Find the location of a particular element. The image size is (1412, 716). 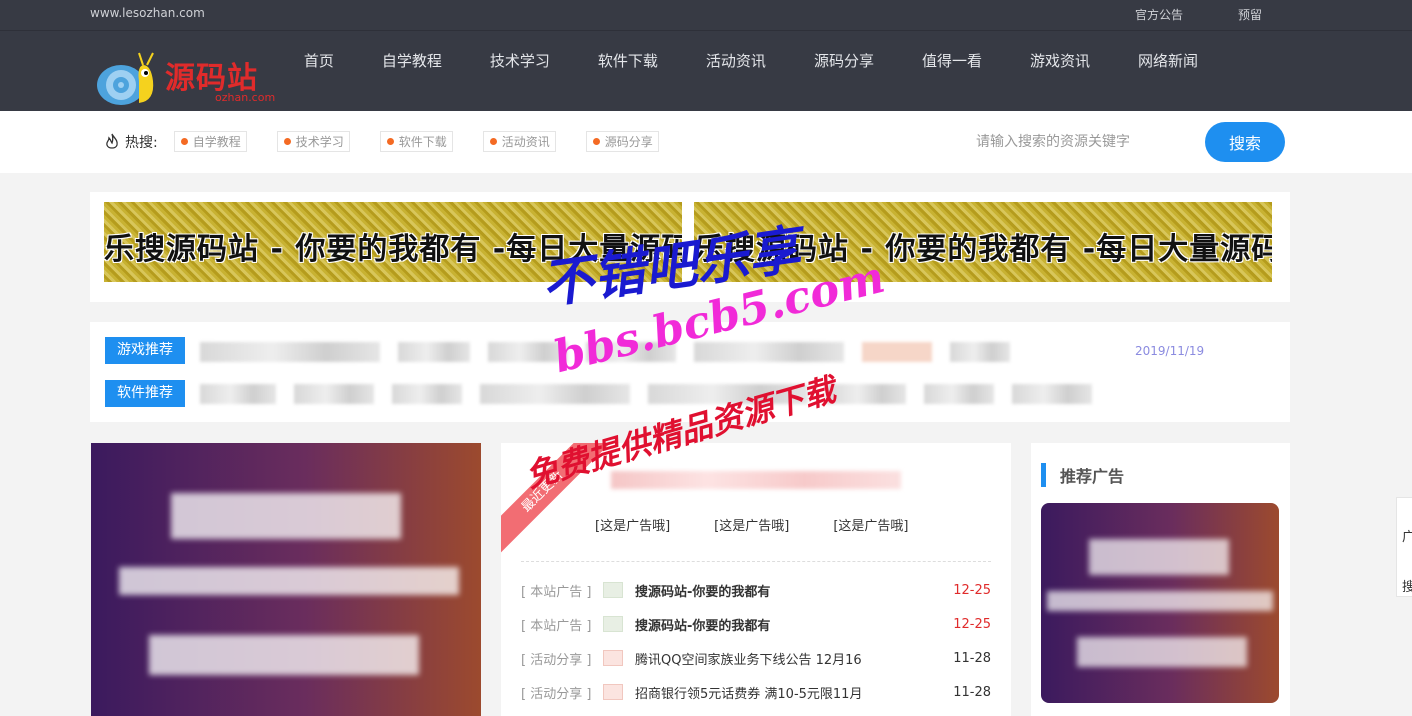

nav-games: 游戏资讯 is located at coordinates (1060, 71).